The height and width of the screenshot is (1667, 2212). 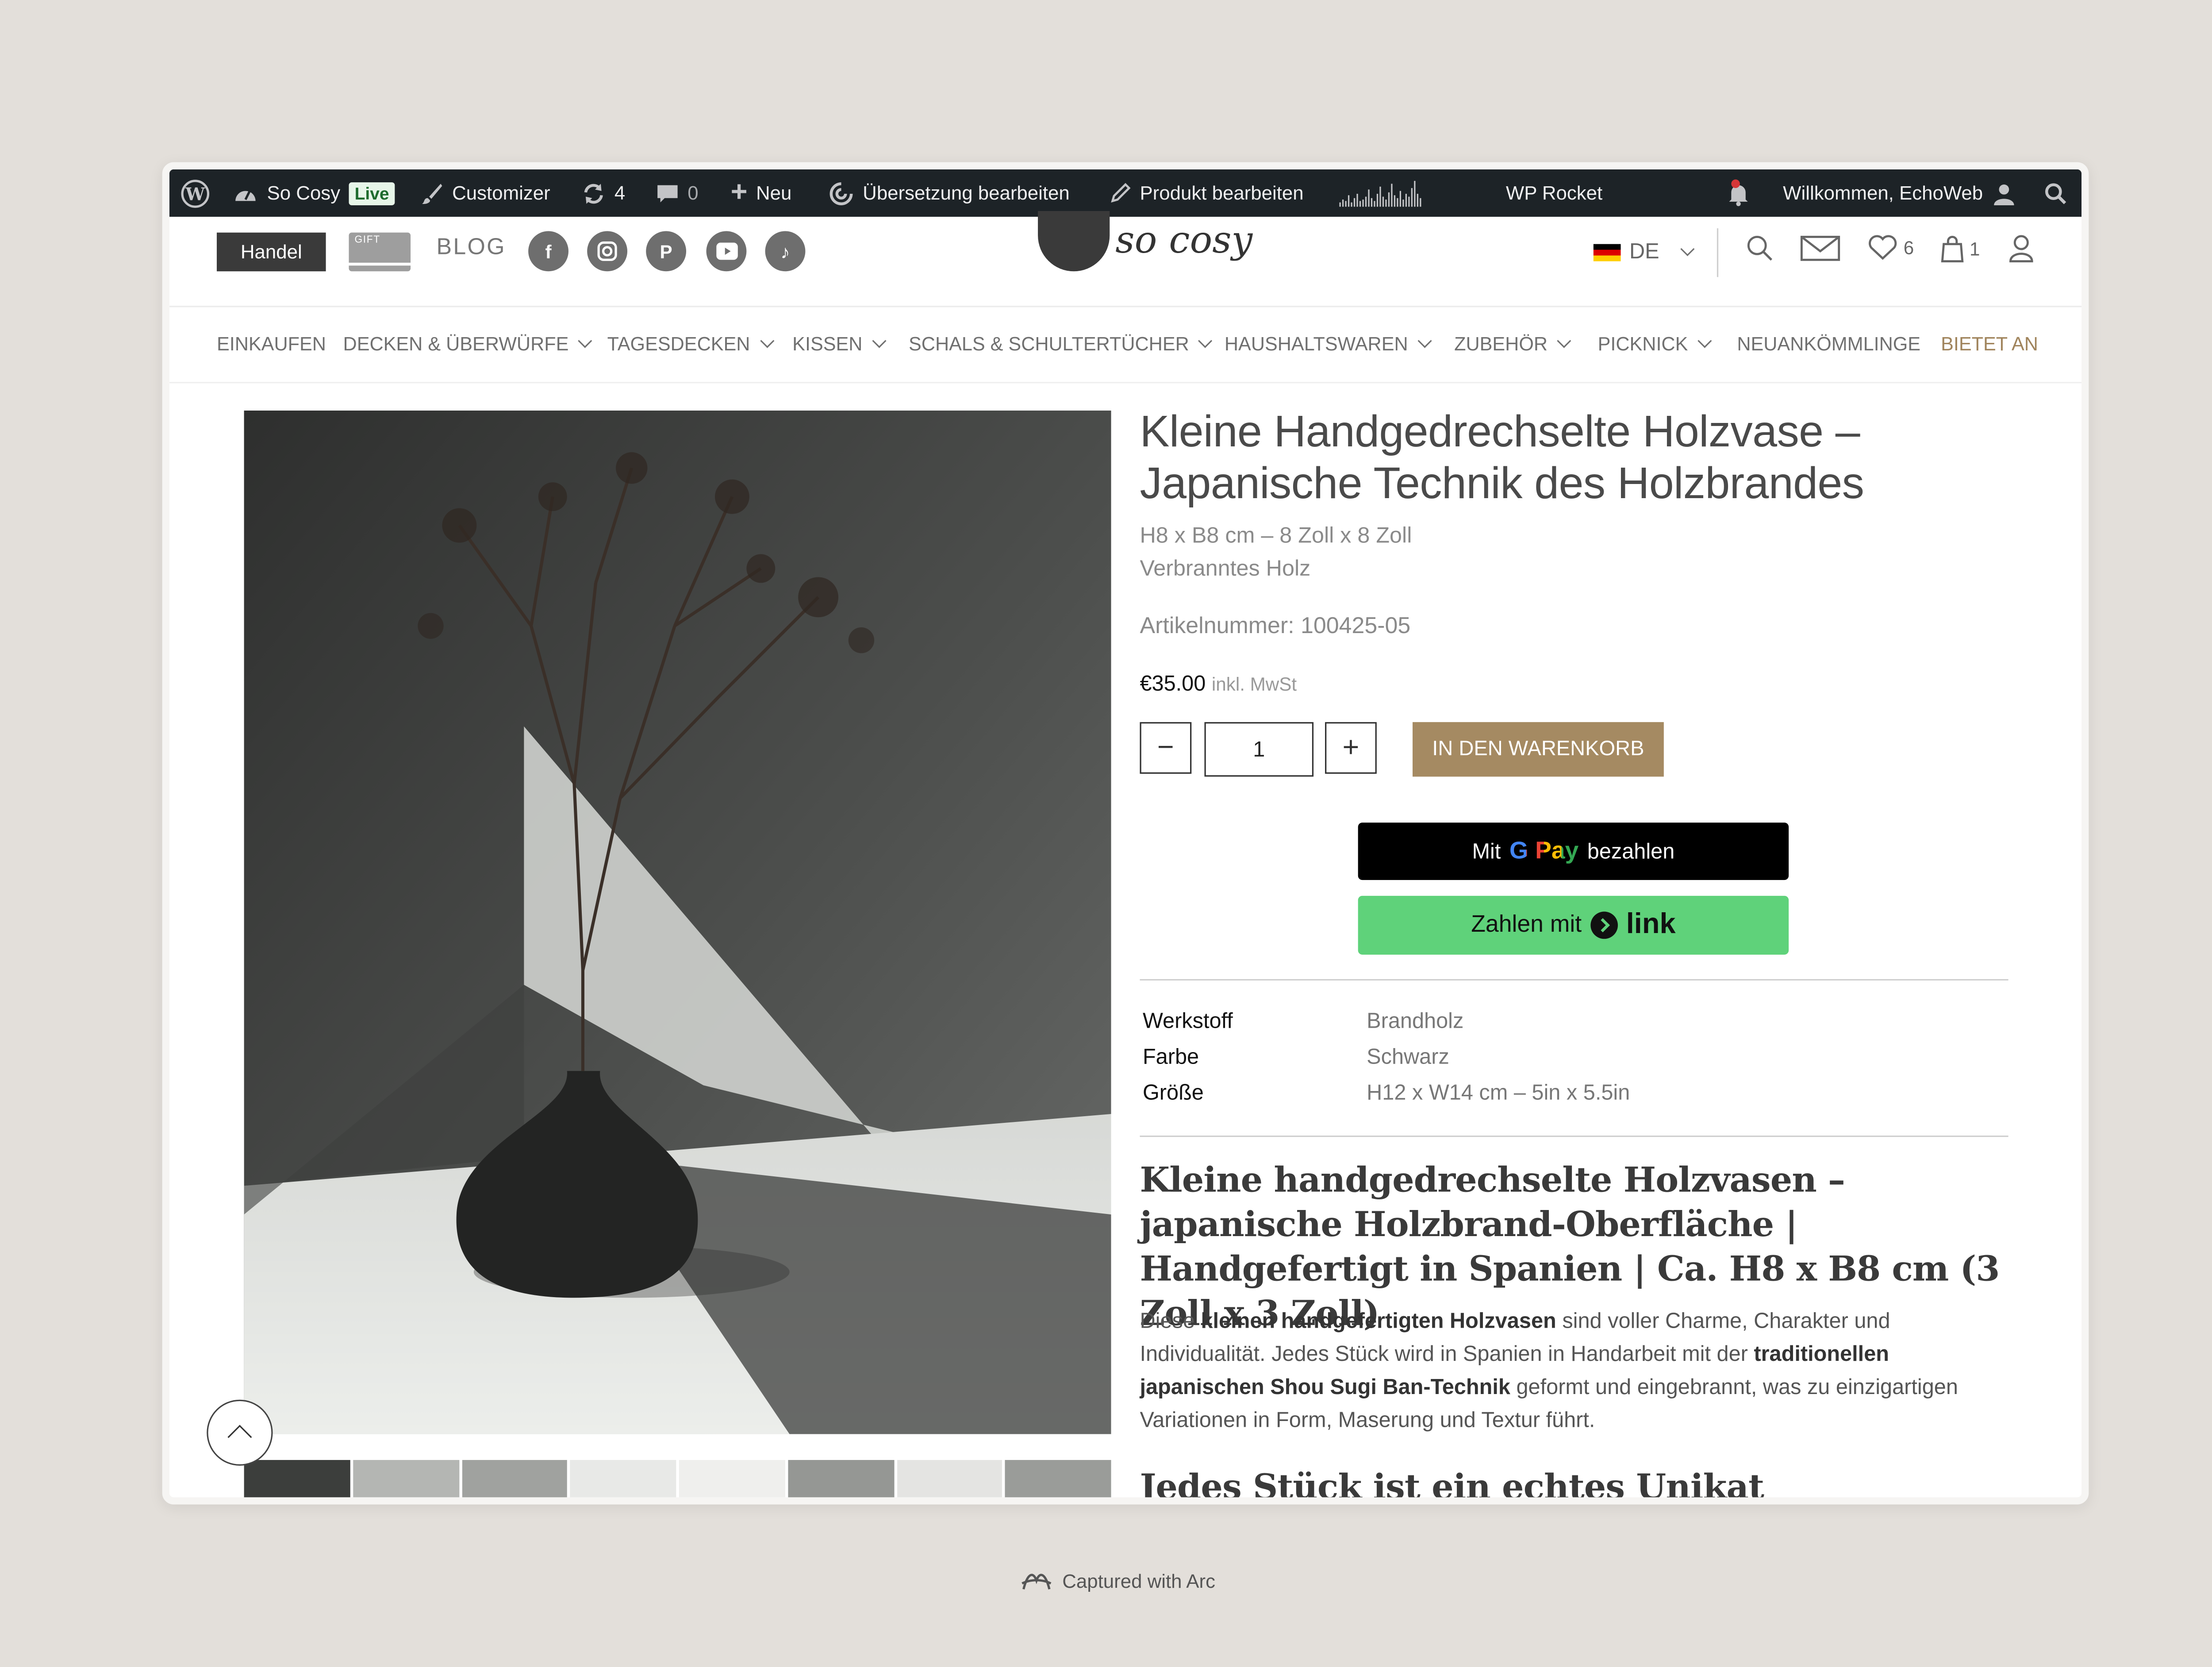 I want to click on pencil-icon, so click(x=1121, y=193).